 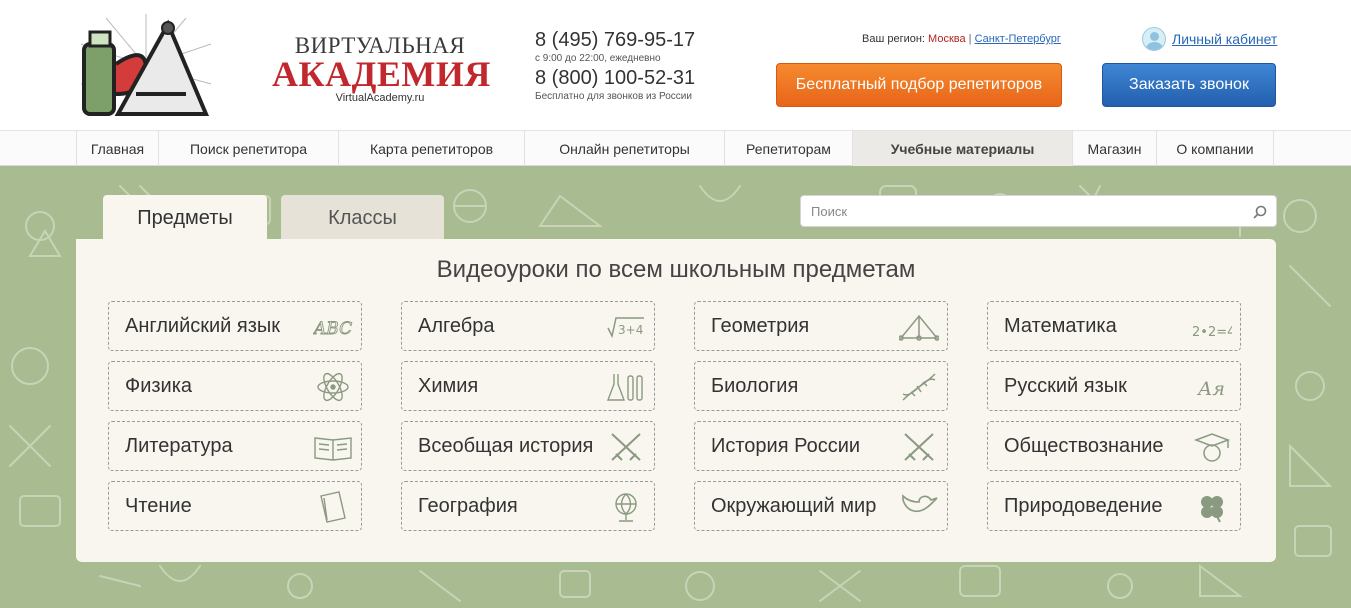 What do you see at coordinates (1212, 447) in the screenshot?
I see `graduate-icon` at bounding box center [1212, 447].